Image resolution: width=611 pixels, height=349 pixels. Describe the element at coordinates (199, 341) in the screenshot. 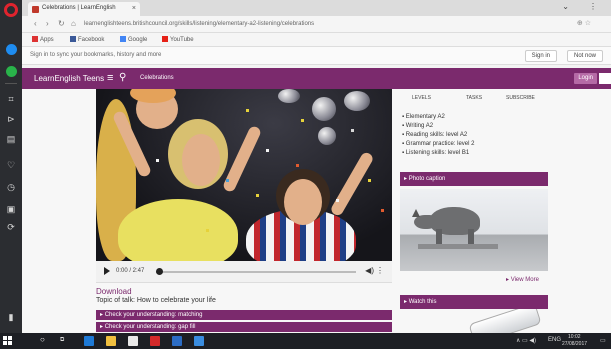

I see `app-icon` at that location.